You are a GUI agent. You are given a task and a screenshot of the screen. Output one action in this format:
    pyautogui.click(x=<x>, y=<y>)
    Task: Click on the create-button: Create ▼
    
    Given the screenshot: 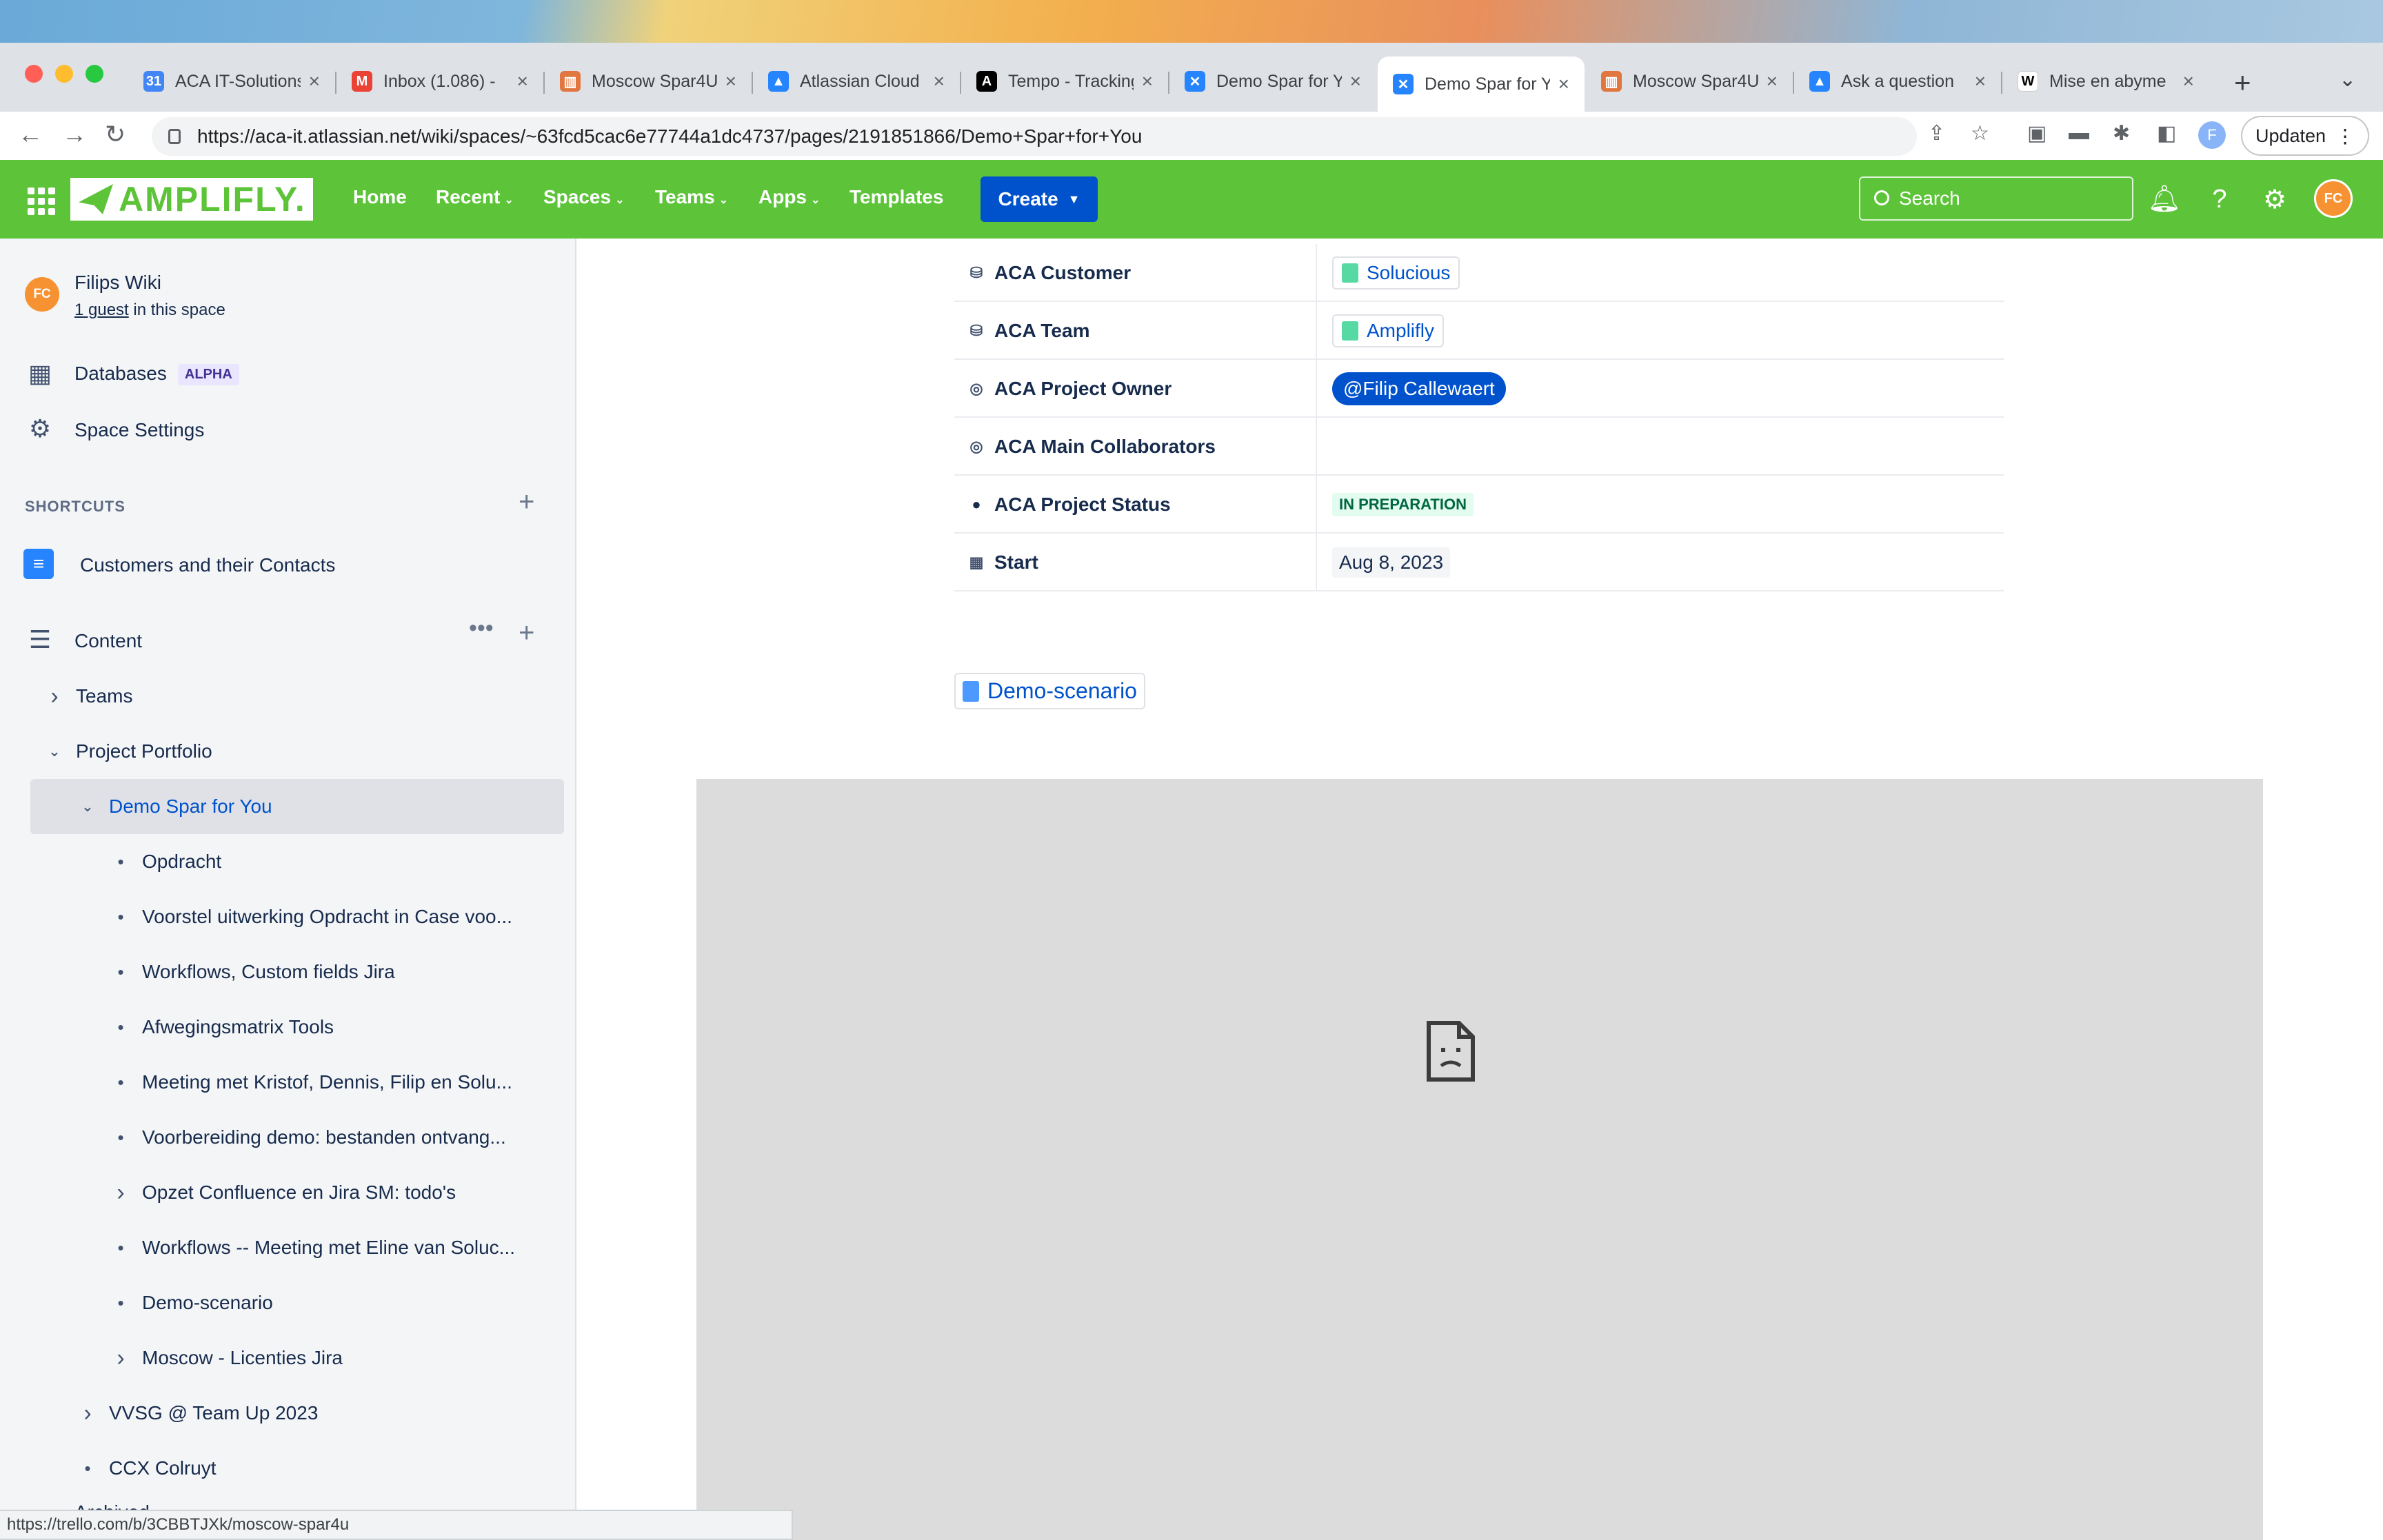 What is the action you would take?
    pyautogui.click(x=1039, y=199)
    